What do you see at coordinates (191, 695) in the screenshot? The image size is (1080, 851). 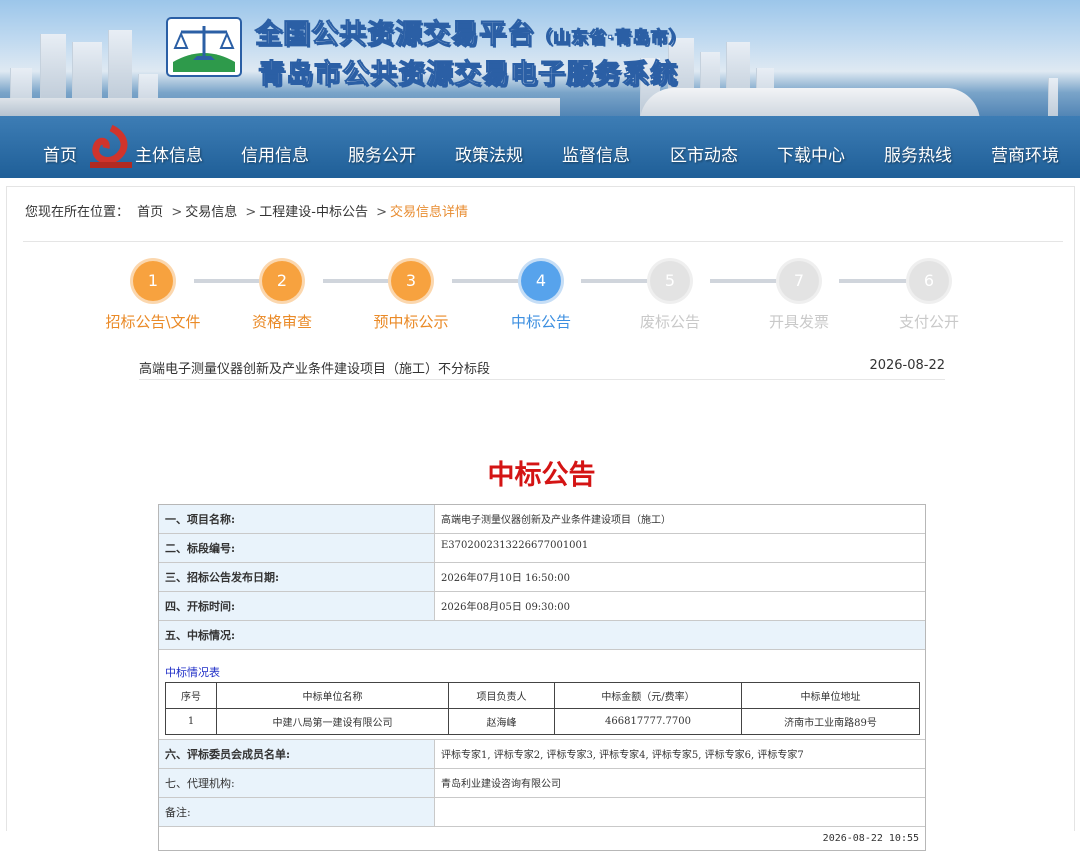 I see `column-header: 序号` at bounding box center [191, 695].